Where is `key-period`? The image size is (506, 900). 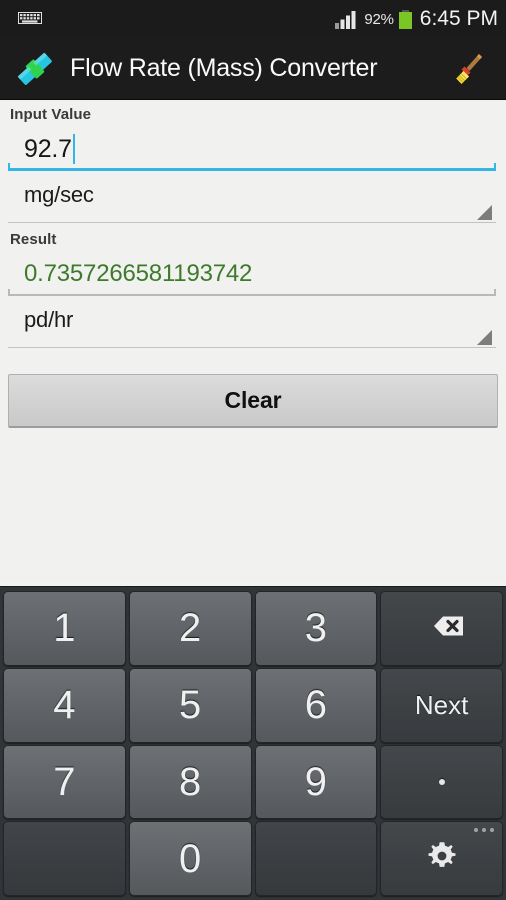 key-period is located at coordinates (441, 782).